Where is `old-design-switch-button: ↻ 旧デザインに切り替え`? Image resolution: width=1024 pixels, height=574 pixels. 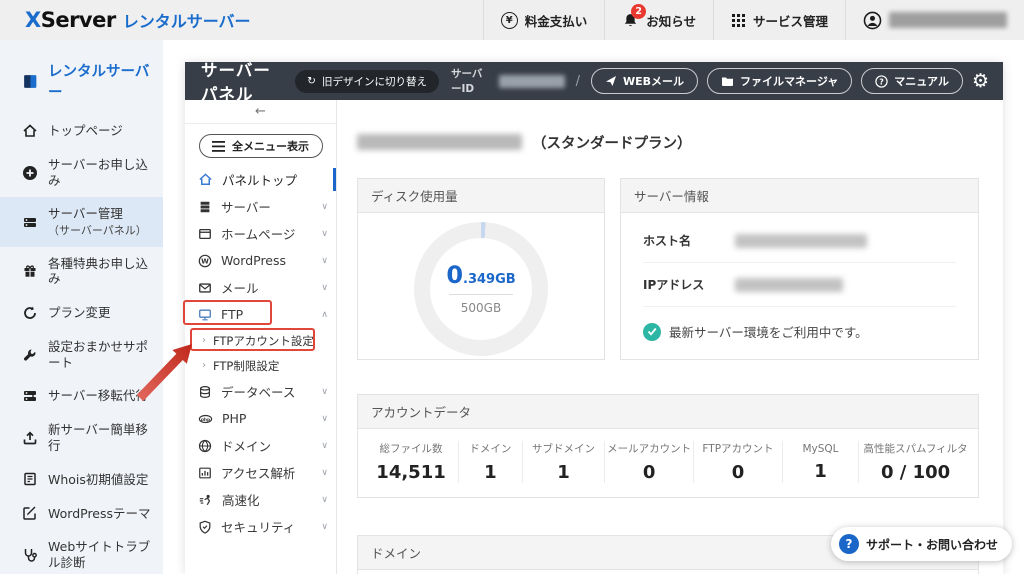 old-design-switch-button: ↻ 旧デザインに切り替え is located at coordinates (367, 81).